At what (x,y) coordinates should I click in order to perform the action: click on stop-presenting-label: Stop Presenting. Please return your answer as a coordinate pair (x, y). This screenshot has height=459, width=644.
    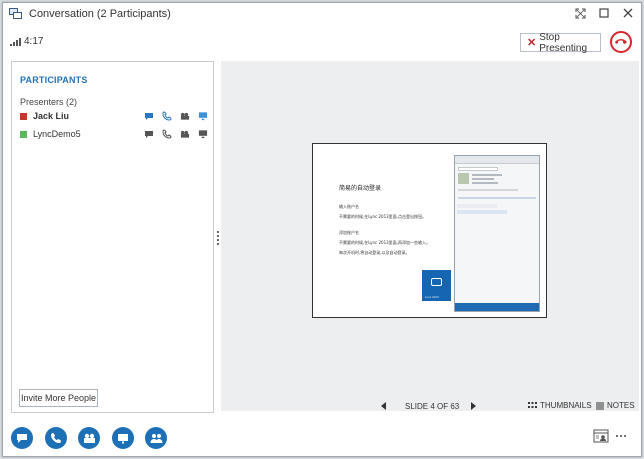
    Looking at the image, I should click on (563, 42).